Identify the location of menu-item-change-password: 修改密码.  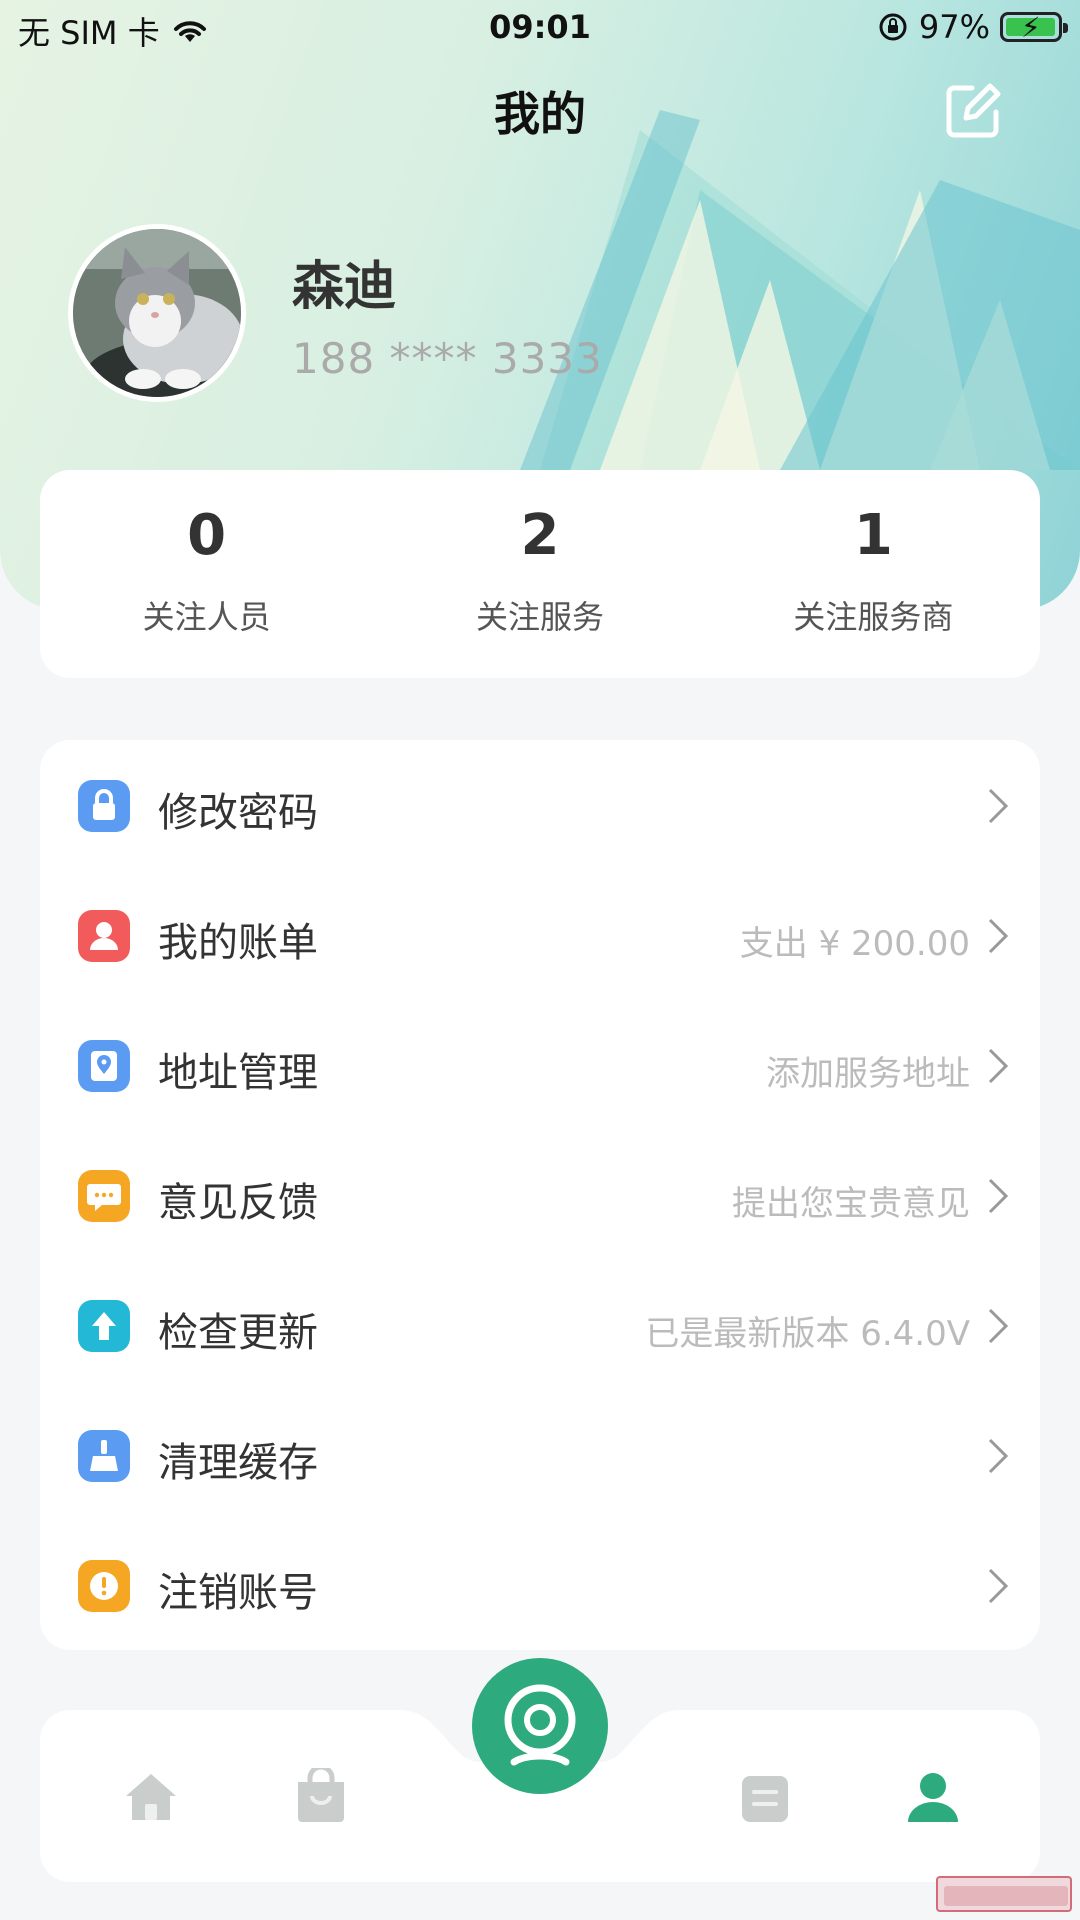
(540, 805).